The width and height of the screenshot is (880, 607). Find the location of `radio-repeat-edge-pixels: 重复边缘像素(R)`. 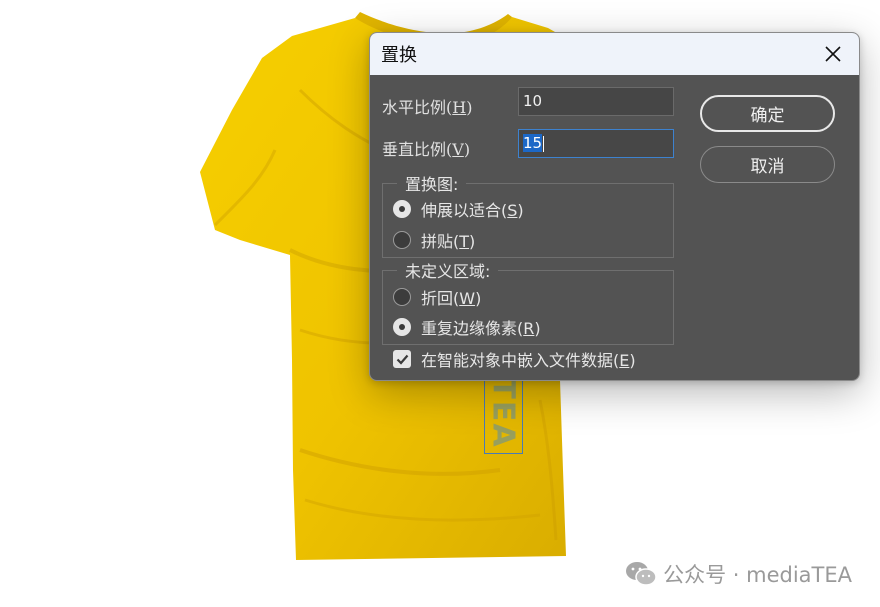

radio-repeat-edge-pixels: 重复边缘像素(R) is located at coordinates (467, 327).